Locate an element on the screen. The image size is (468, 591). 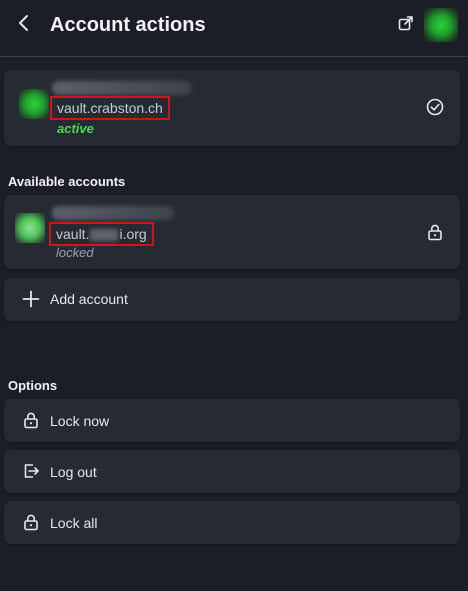
available-accounts-heading: Available accounts is located at coordinates (67, 181).